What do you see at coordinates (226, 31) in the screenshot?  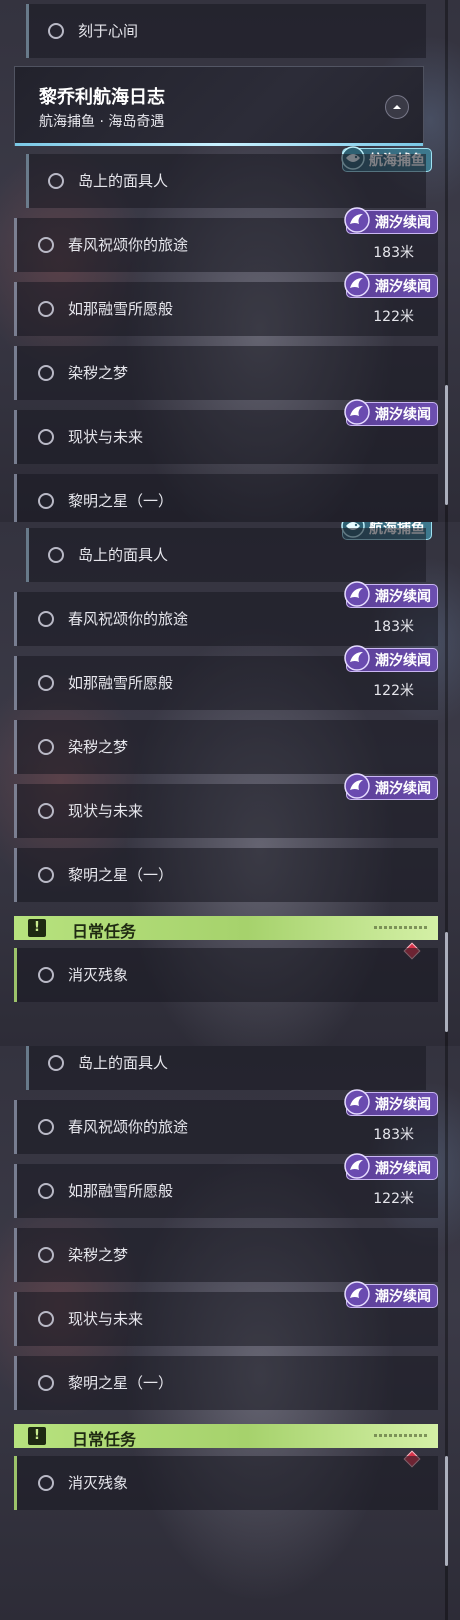 I see `quest-item-top: 刻于心间` at bounding box center [226, 31].